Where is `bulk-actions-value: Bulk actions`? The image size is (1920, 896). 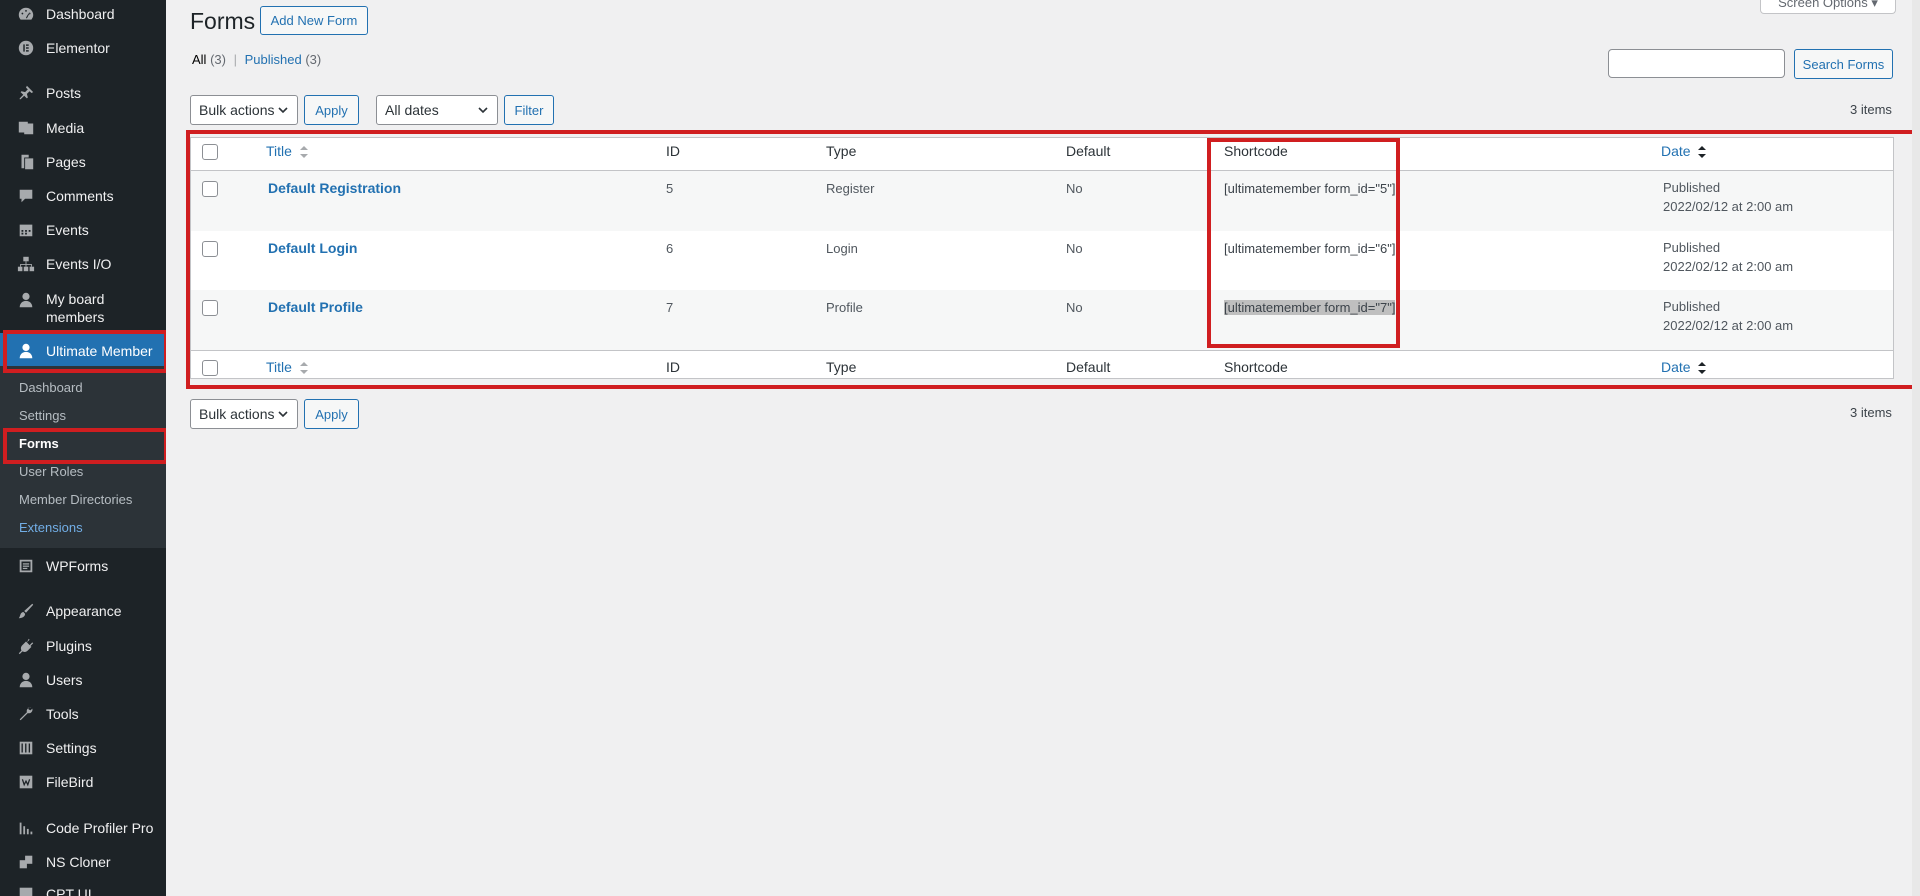 bulk-actions-value: Bulk actions is located at coordinates (237, 414).